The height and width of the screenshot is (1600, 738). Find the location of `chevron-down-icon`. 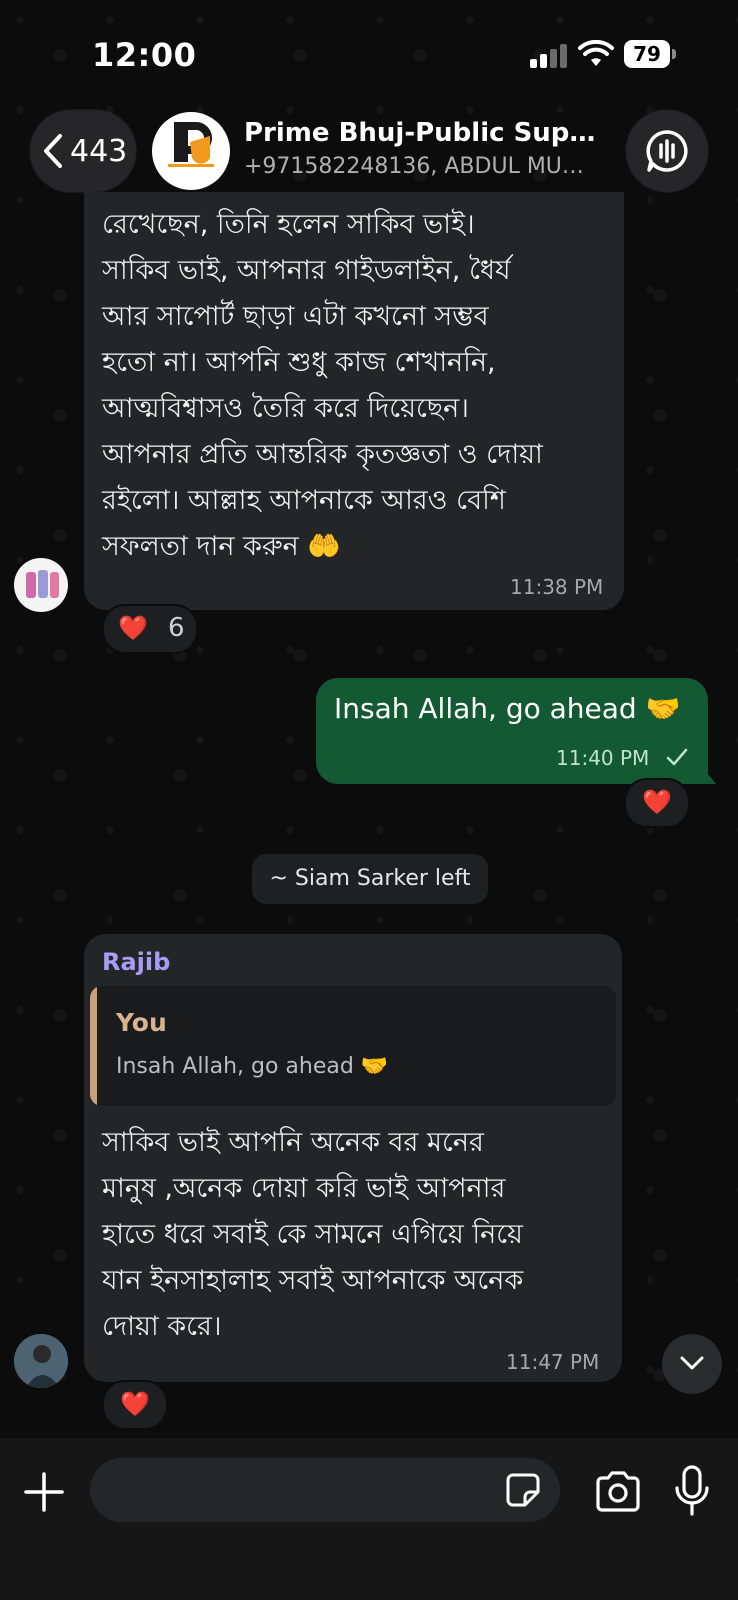

chevron-down-icon is located at coordinates (692, 1363).